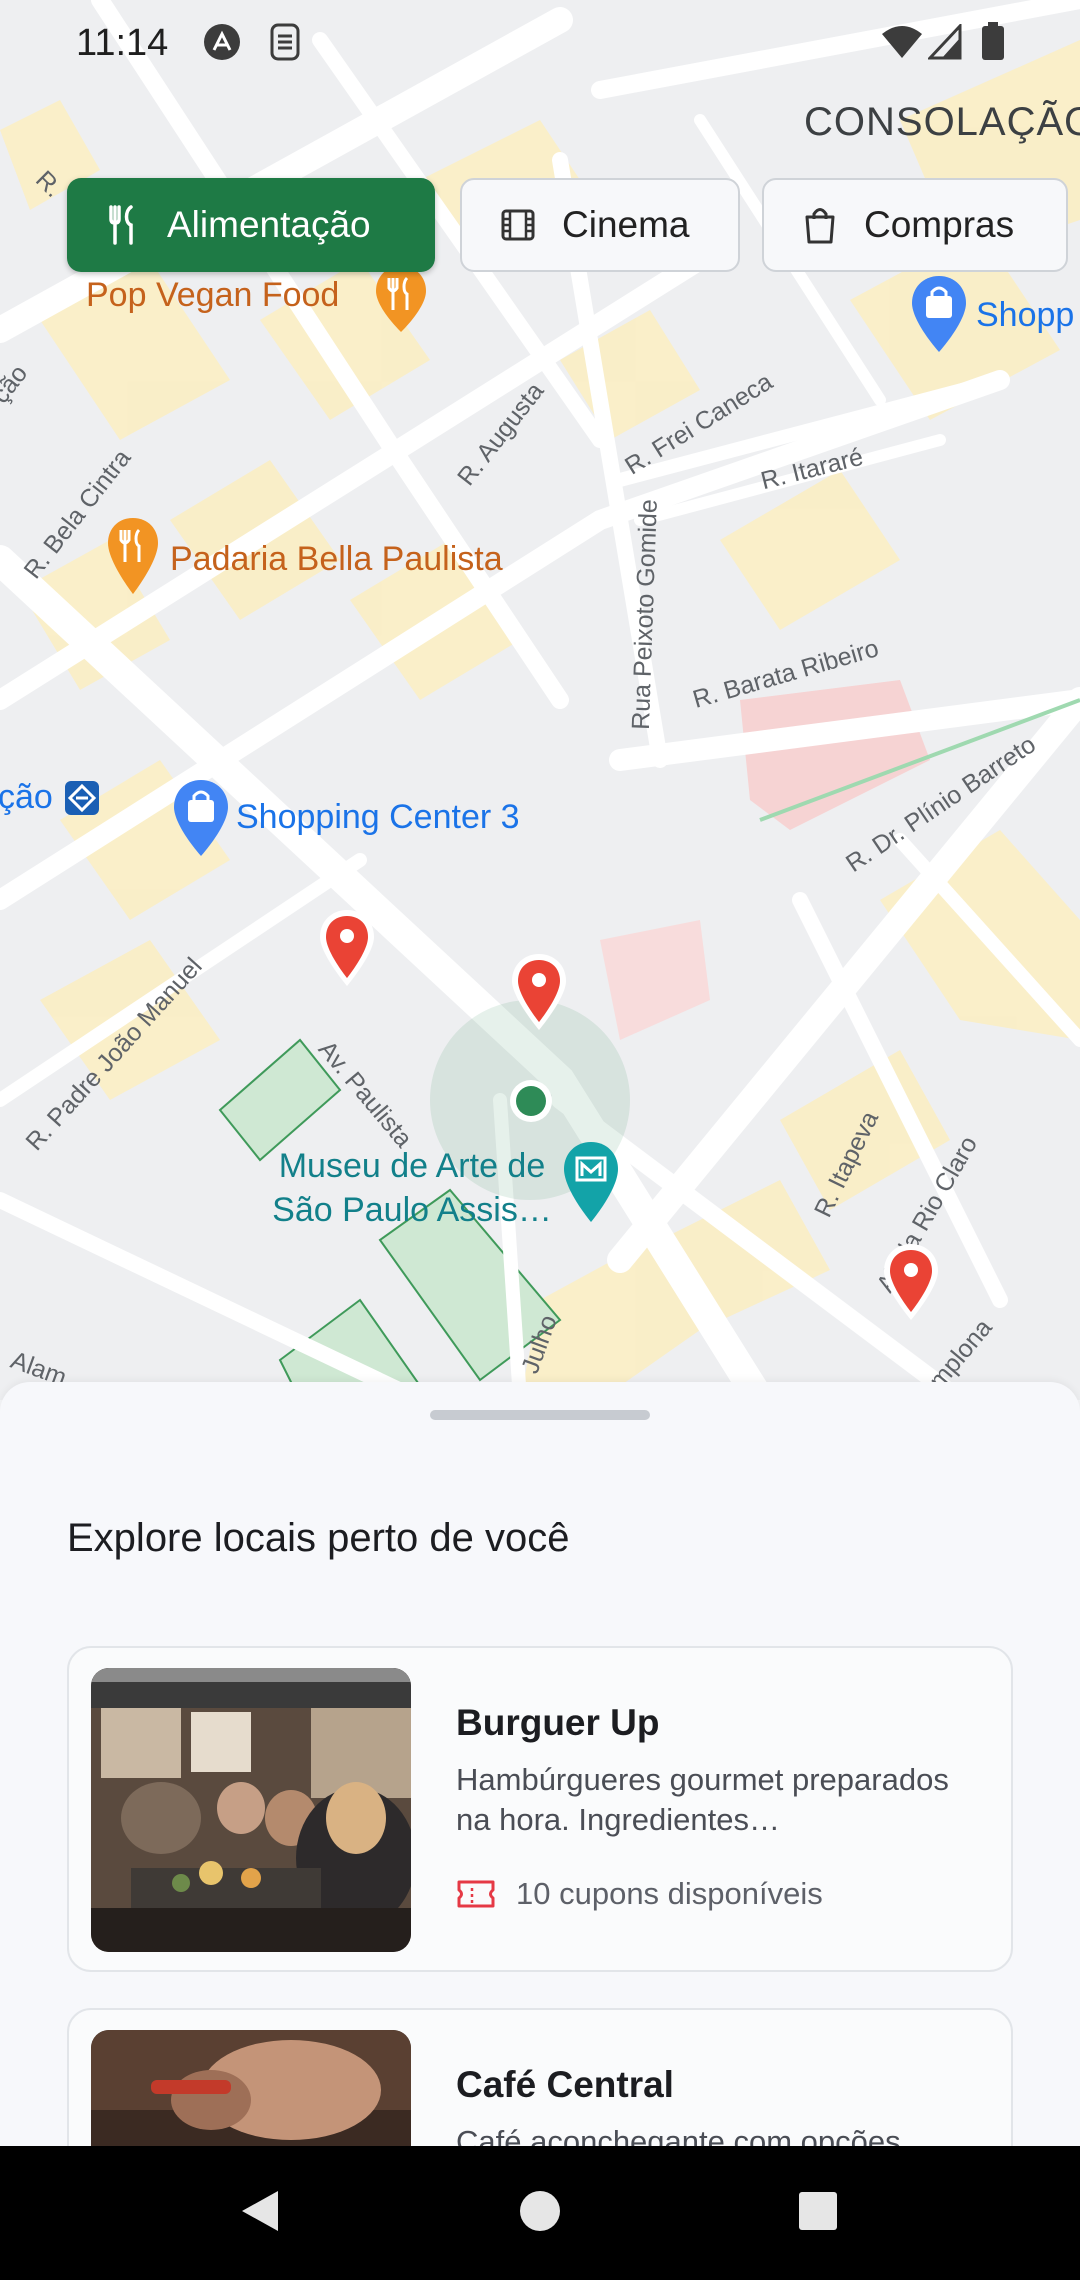 Image resolution: width=1080 pixels, height=2280 pixels. Describe the element at coordinates (26, 797) in the screenshot. I see `poi-label-metro: ção` at that location.